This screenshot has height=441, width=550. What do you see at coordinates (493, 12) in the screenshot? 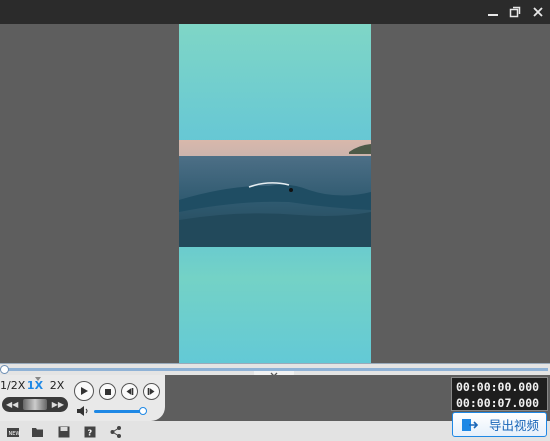
I see `minimize-button` at bounding box center [493, 12].